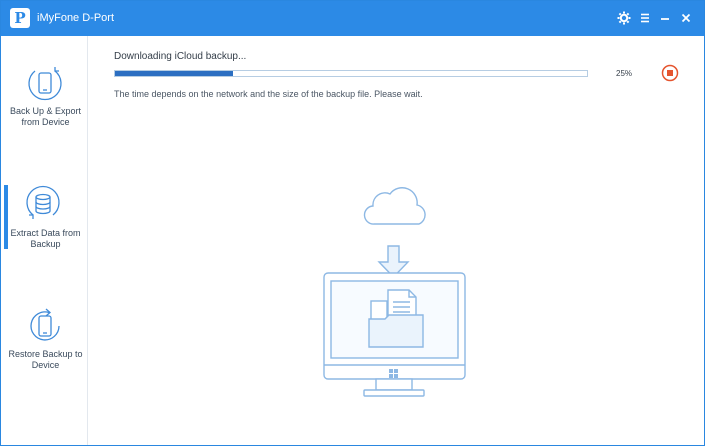 Image resolution: width=705 pixels, height=446 pixels. What do you see at coordinates (351, 73) in the screenshot?
I see `progress-bar` at bounding box center [351, 73].